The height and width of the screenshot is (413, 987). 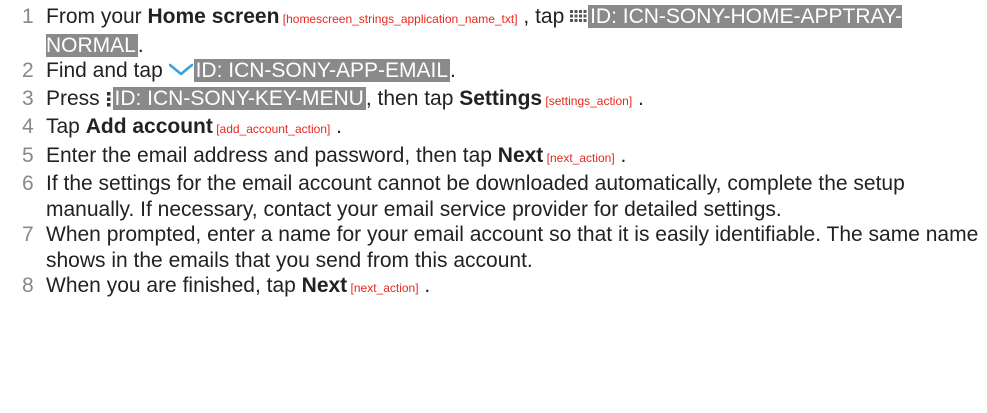 I want to click on email-envelope-icon, so click(x=180, y=73).